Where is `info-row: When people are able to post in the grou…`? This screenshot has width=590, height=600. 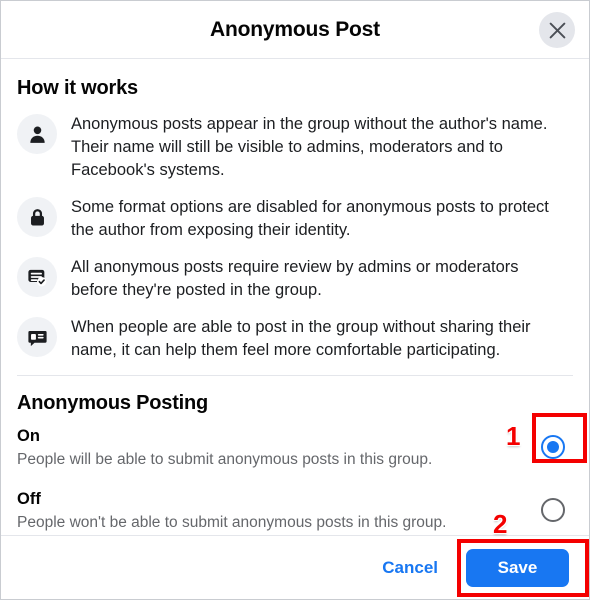
info-row: When people are able to post in the grou… is located at coordinates (295, 338).